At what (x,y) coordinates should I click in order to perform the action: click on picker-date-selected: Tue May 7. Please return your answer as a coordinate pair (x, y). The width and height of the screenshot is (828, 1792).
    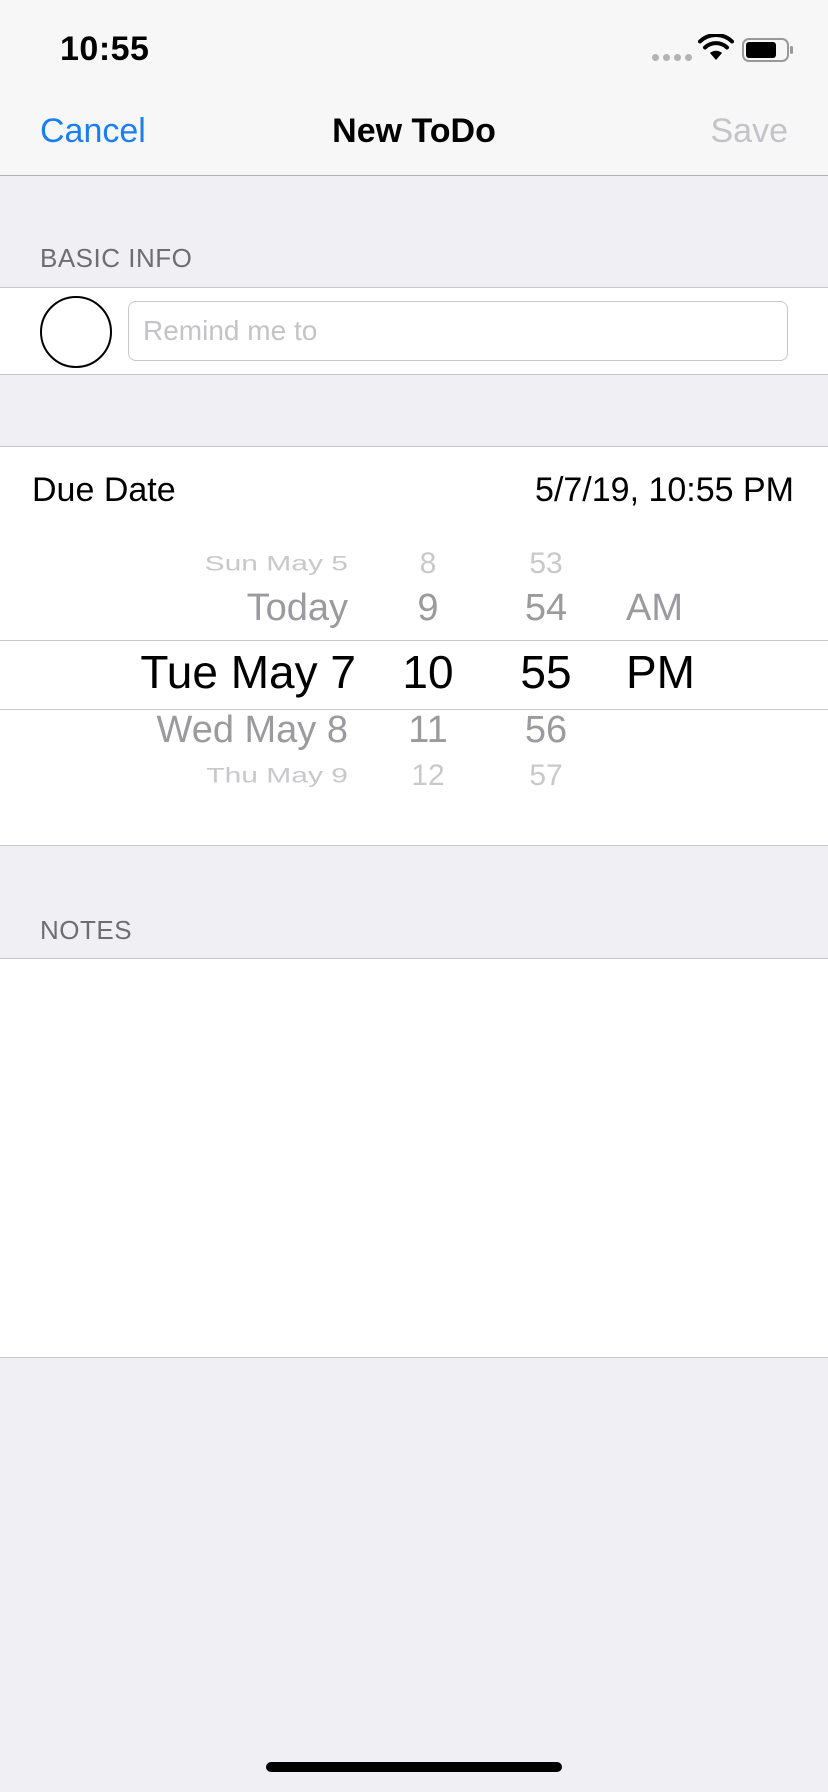
    Looking at the image, I should click on (248, 672).